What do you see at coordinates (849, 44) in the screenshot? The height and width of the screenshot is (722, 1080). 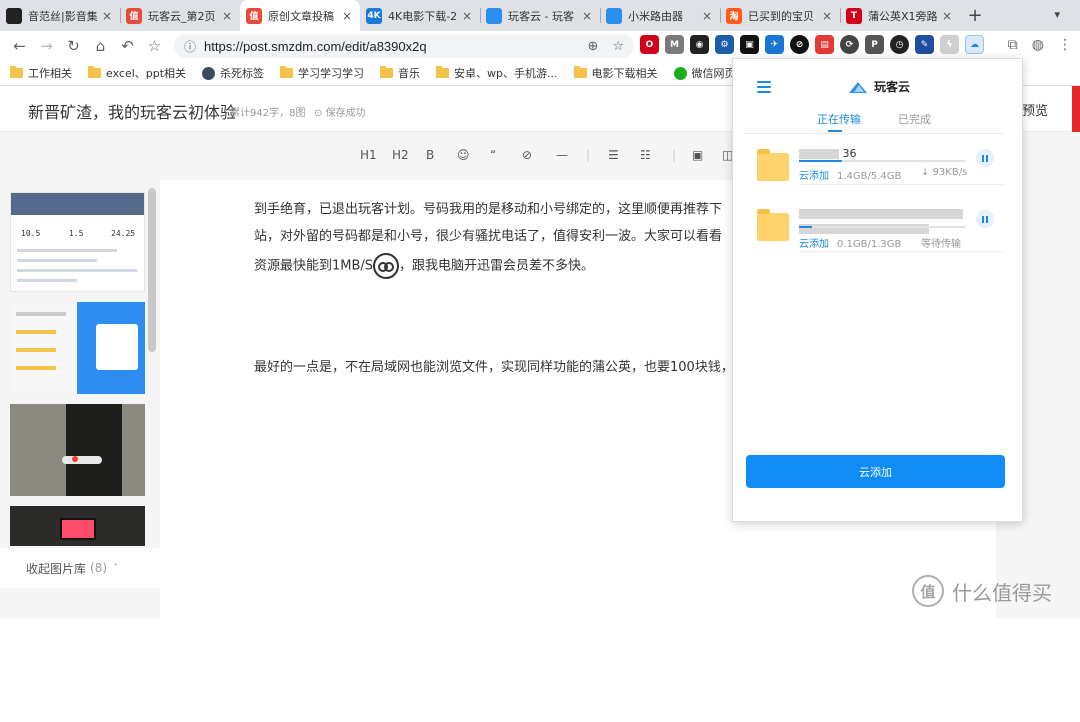 I see `extension-sync-icon: ⟳` at bounding box center [849, 44].